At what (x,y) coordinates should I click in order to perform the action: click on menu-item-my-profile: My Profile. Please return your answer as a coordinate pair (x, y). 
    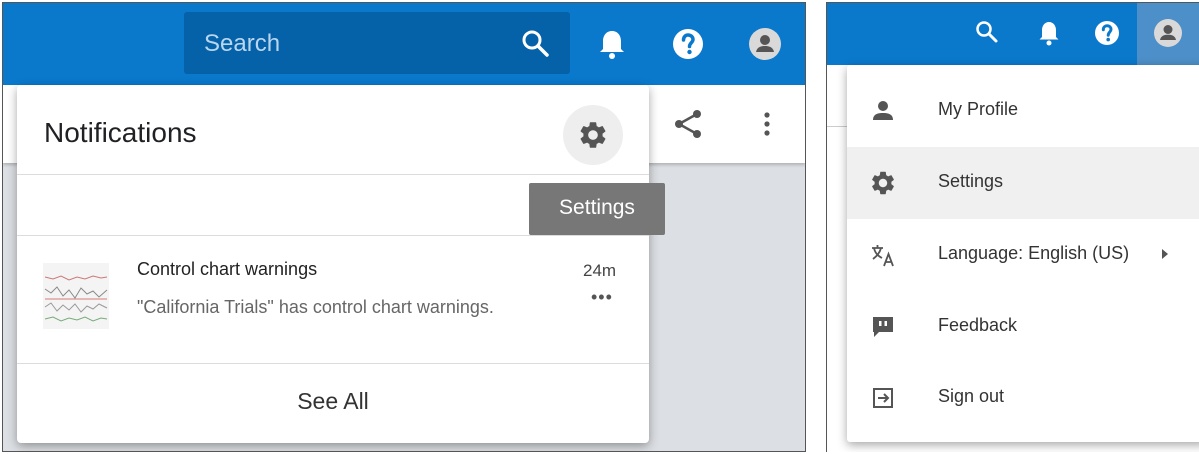
    Looking at the image, I should click on (1023, 111).